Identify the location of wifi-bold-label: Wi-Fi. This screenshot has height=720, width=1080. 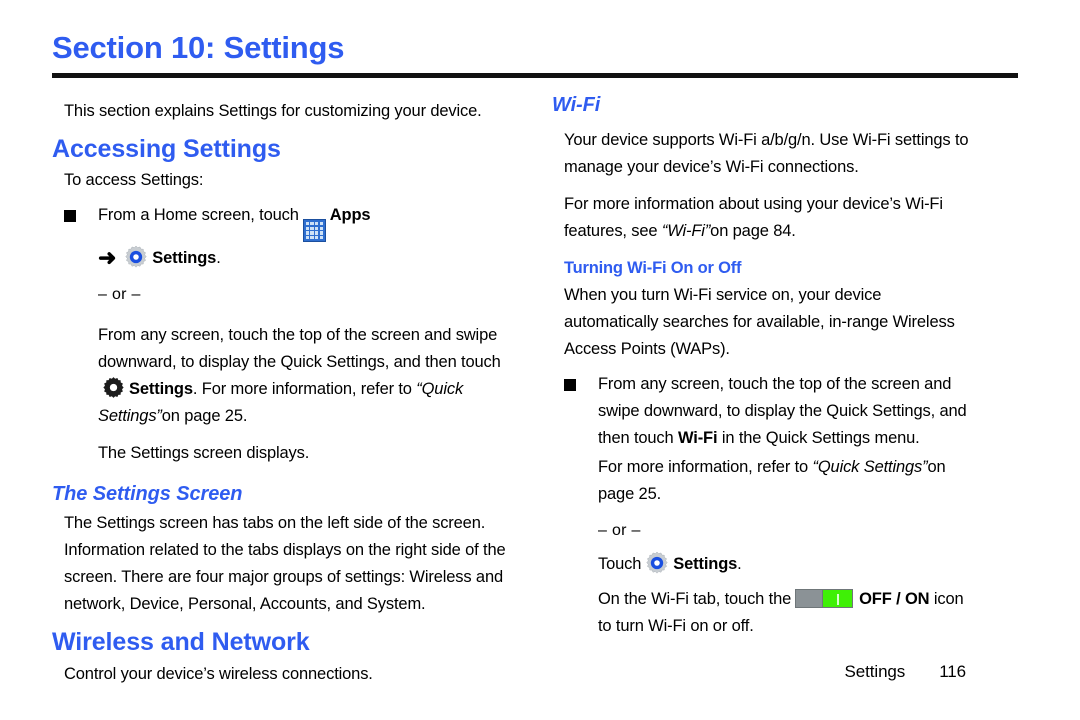
(698, 438).